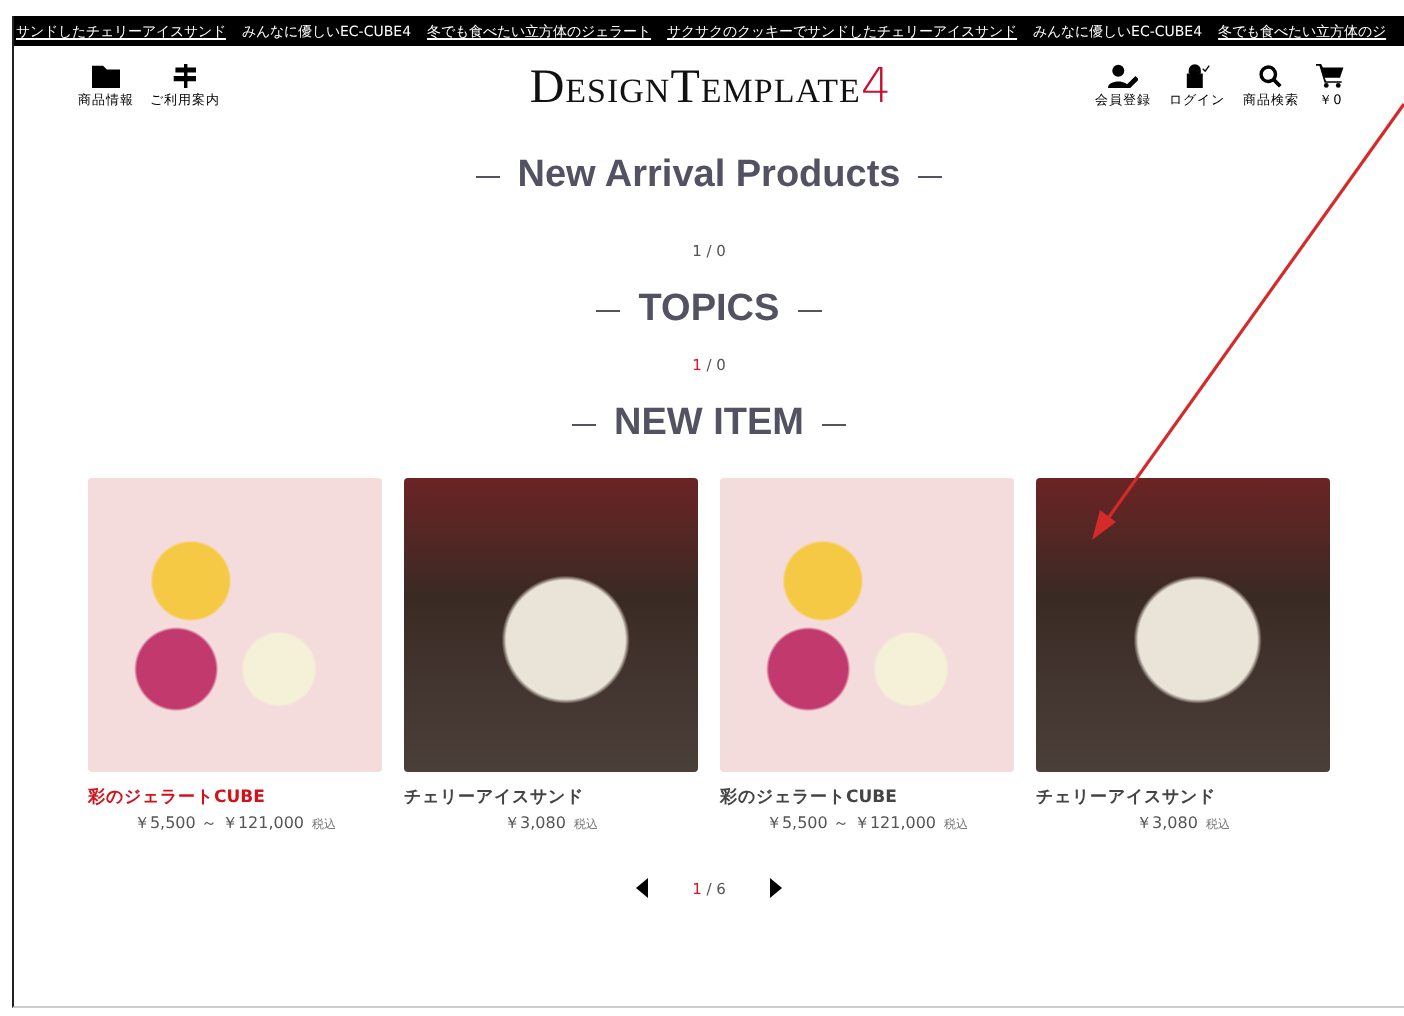  I want to click on search-icon, so click(1270, 75).